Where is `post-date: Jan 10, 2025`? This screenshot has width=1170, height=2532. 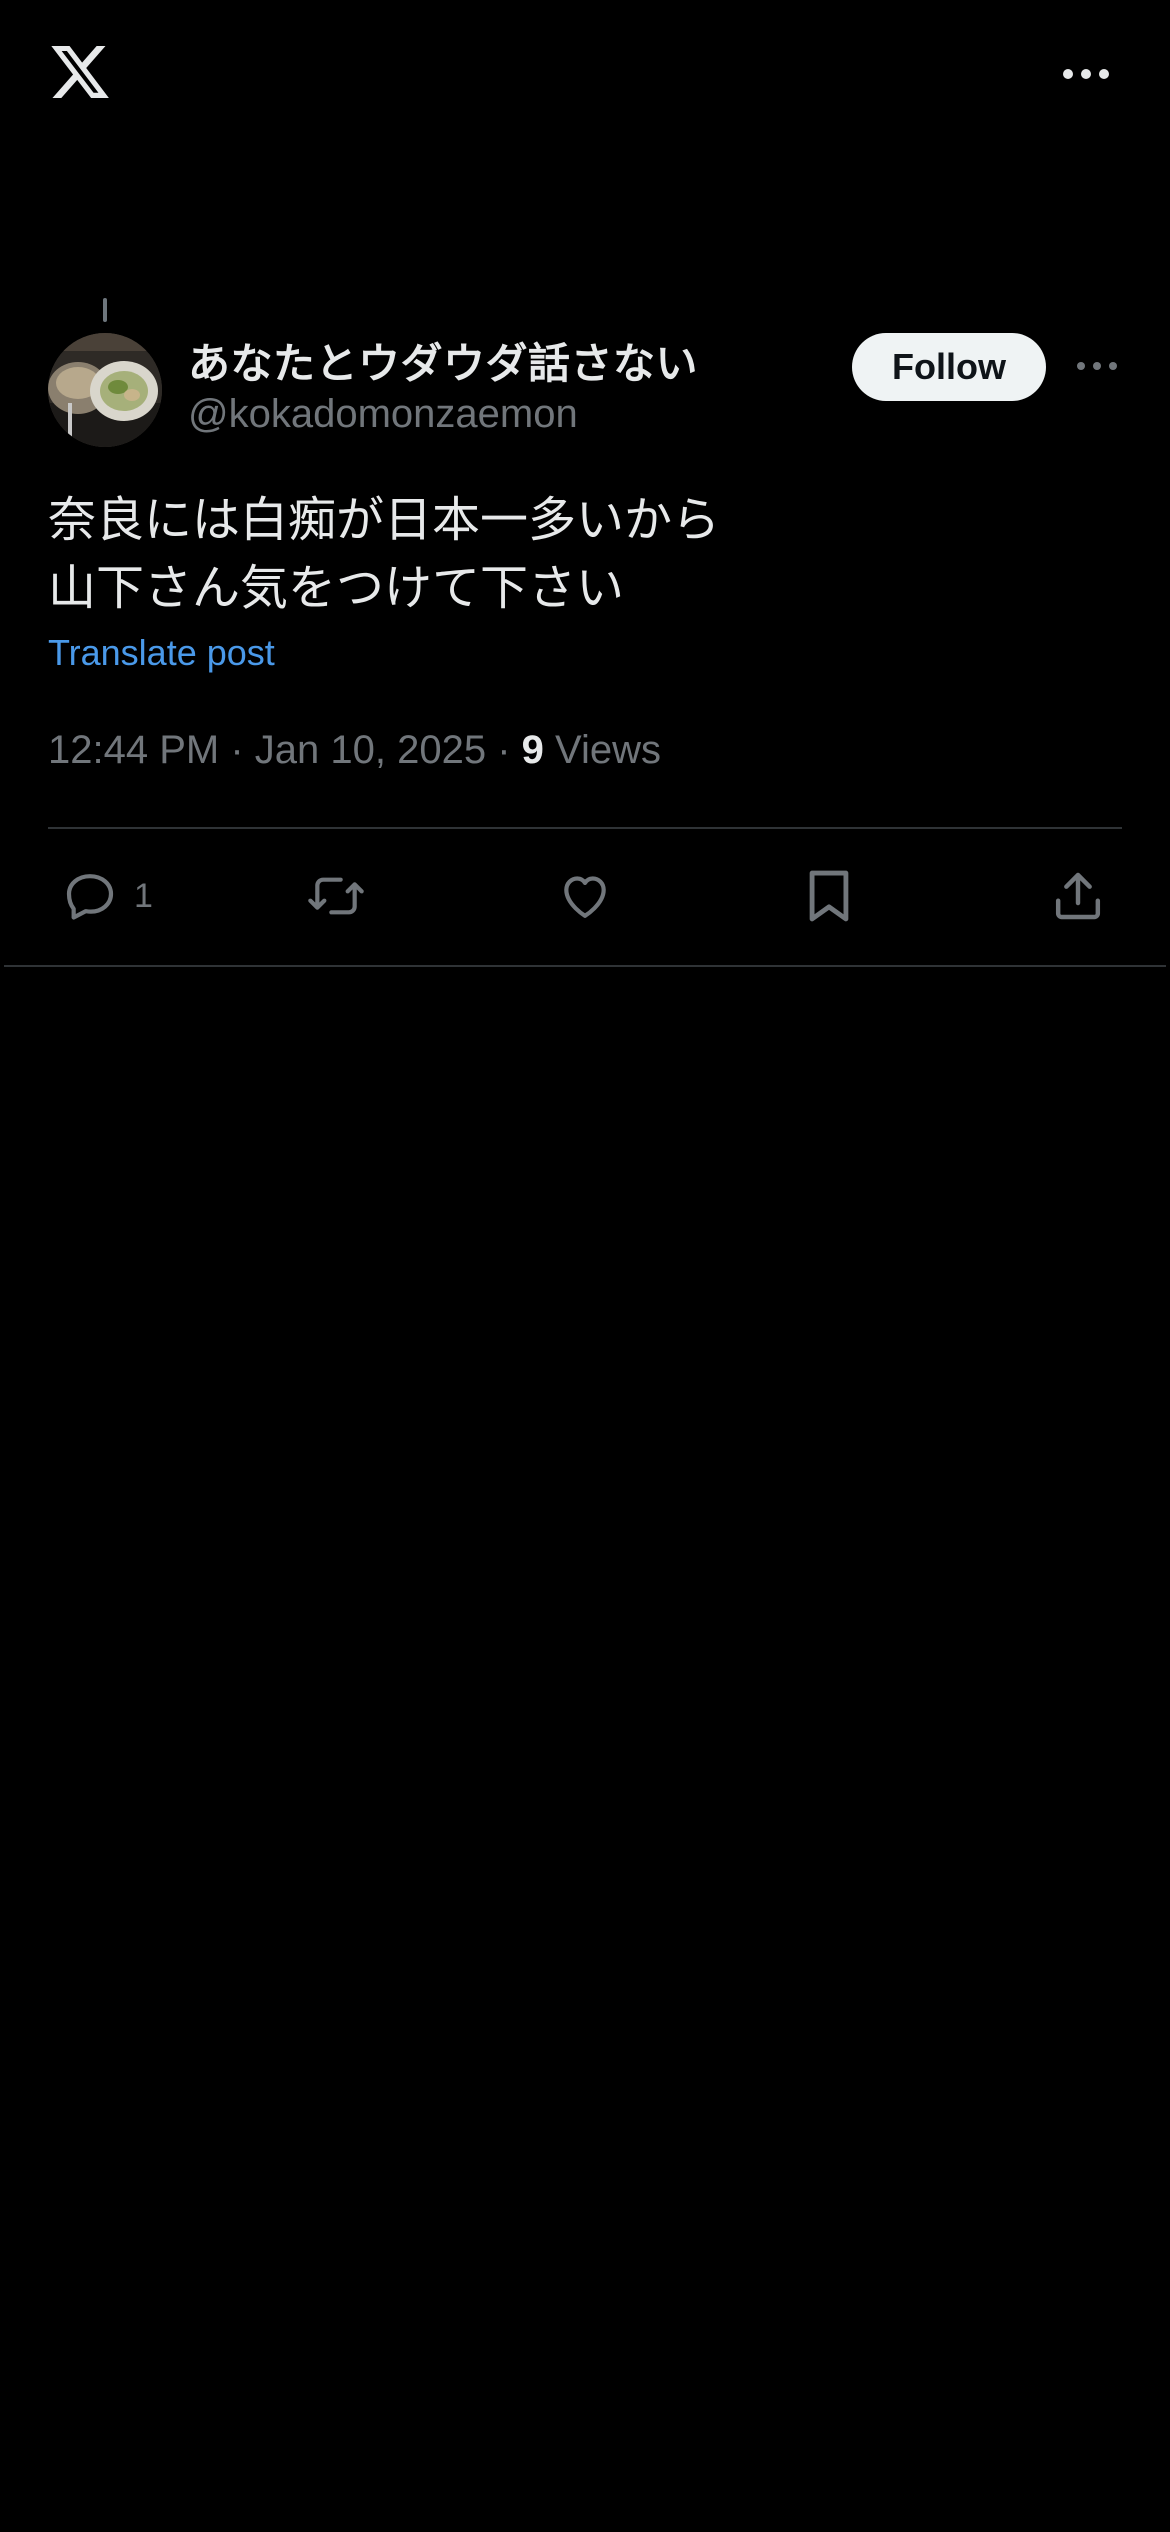
post-date: Jan 10, 2025 is located at coordinates (370, 750).